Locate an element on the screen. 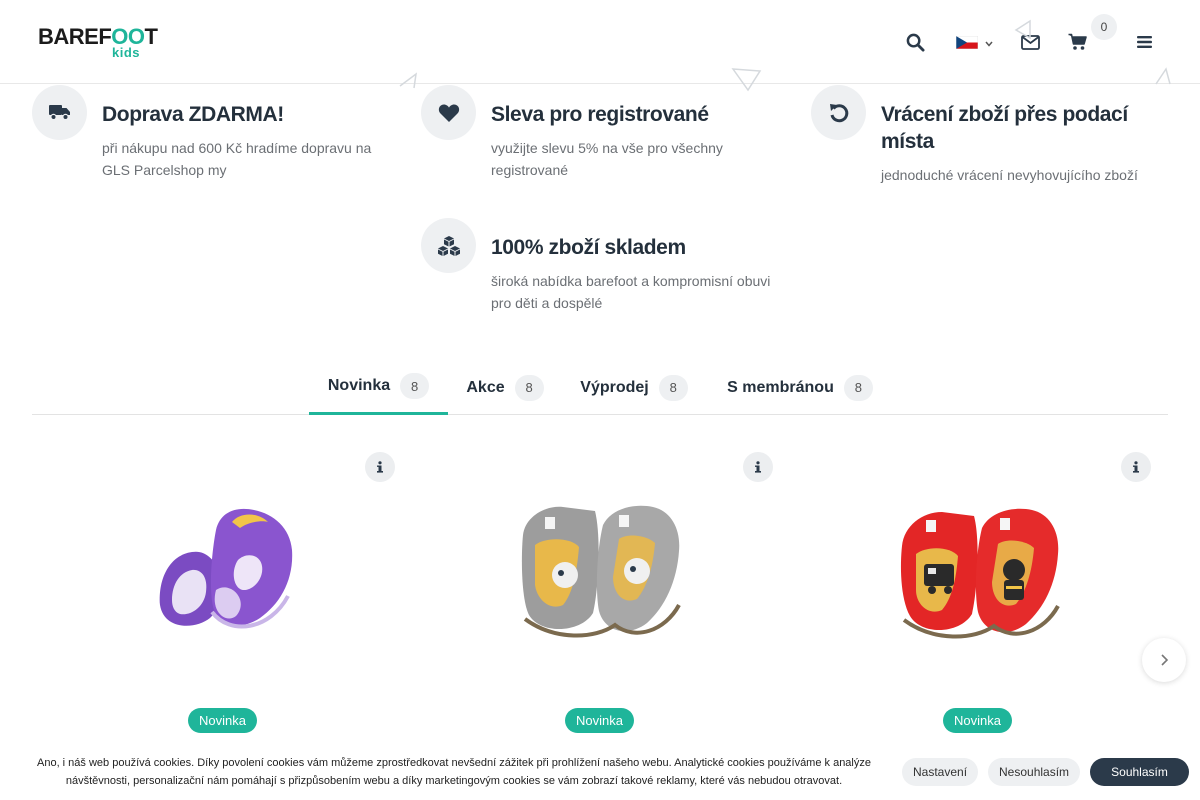  cookie-settings-button: Nastavení is located at coordinates (940, 772).